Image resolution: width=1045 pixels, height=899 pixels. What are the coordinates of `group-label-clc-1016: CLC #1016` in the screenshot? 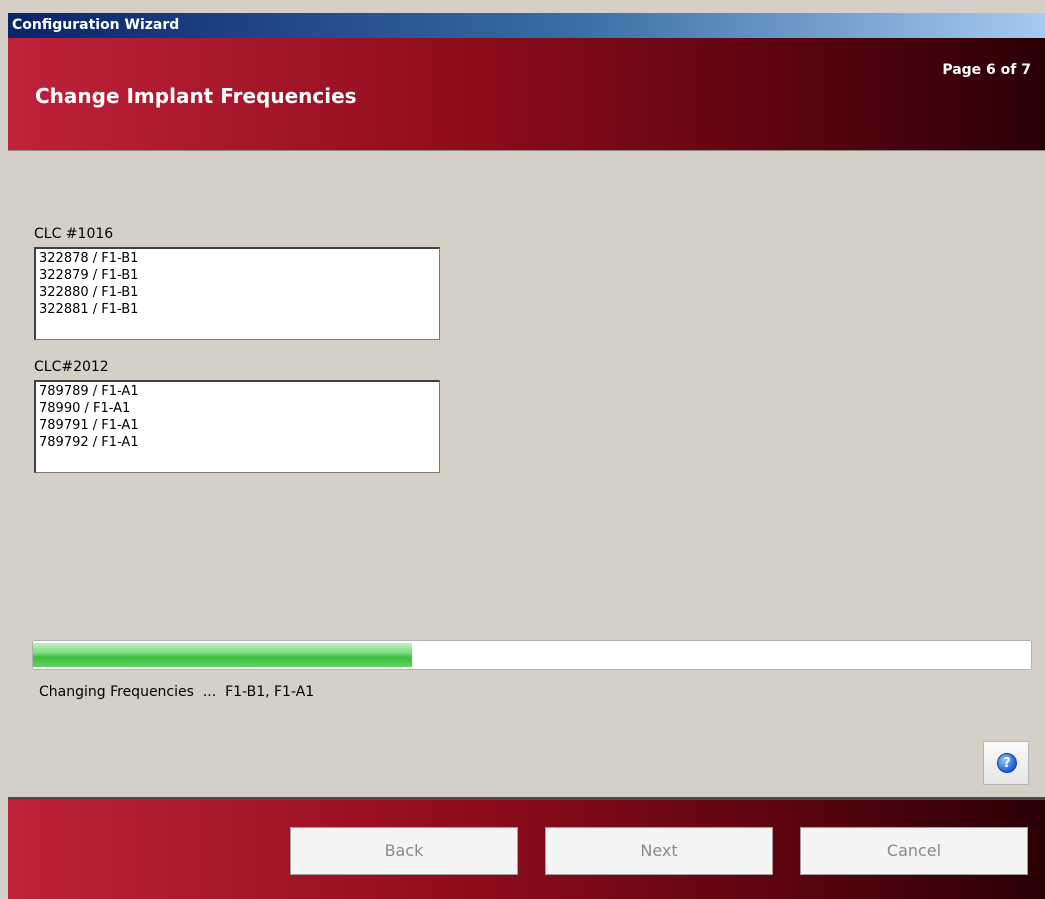 It's located at (74, 234).